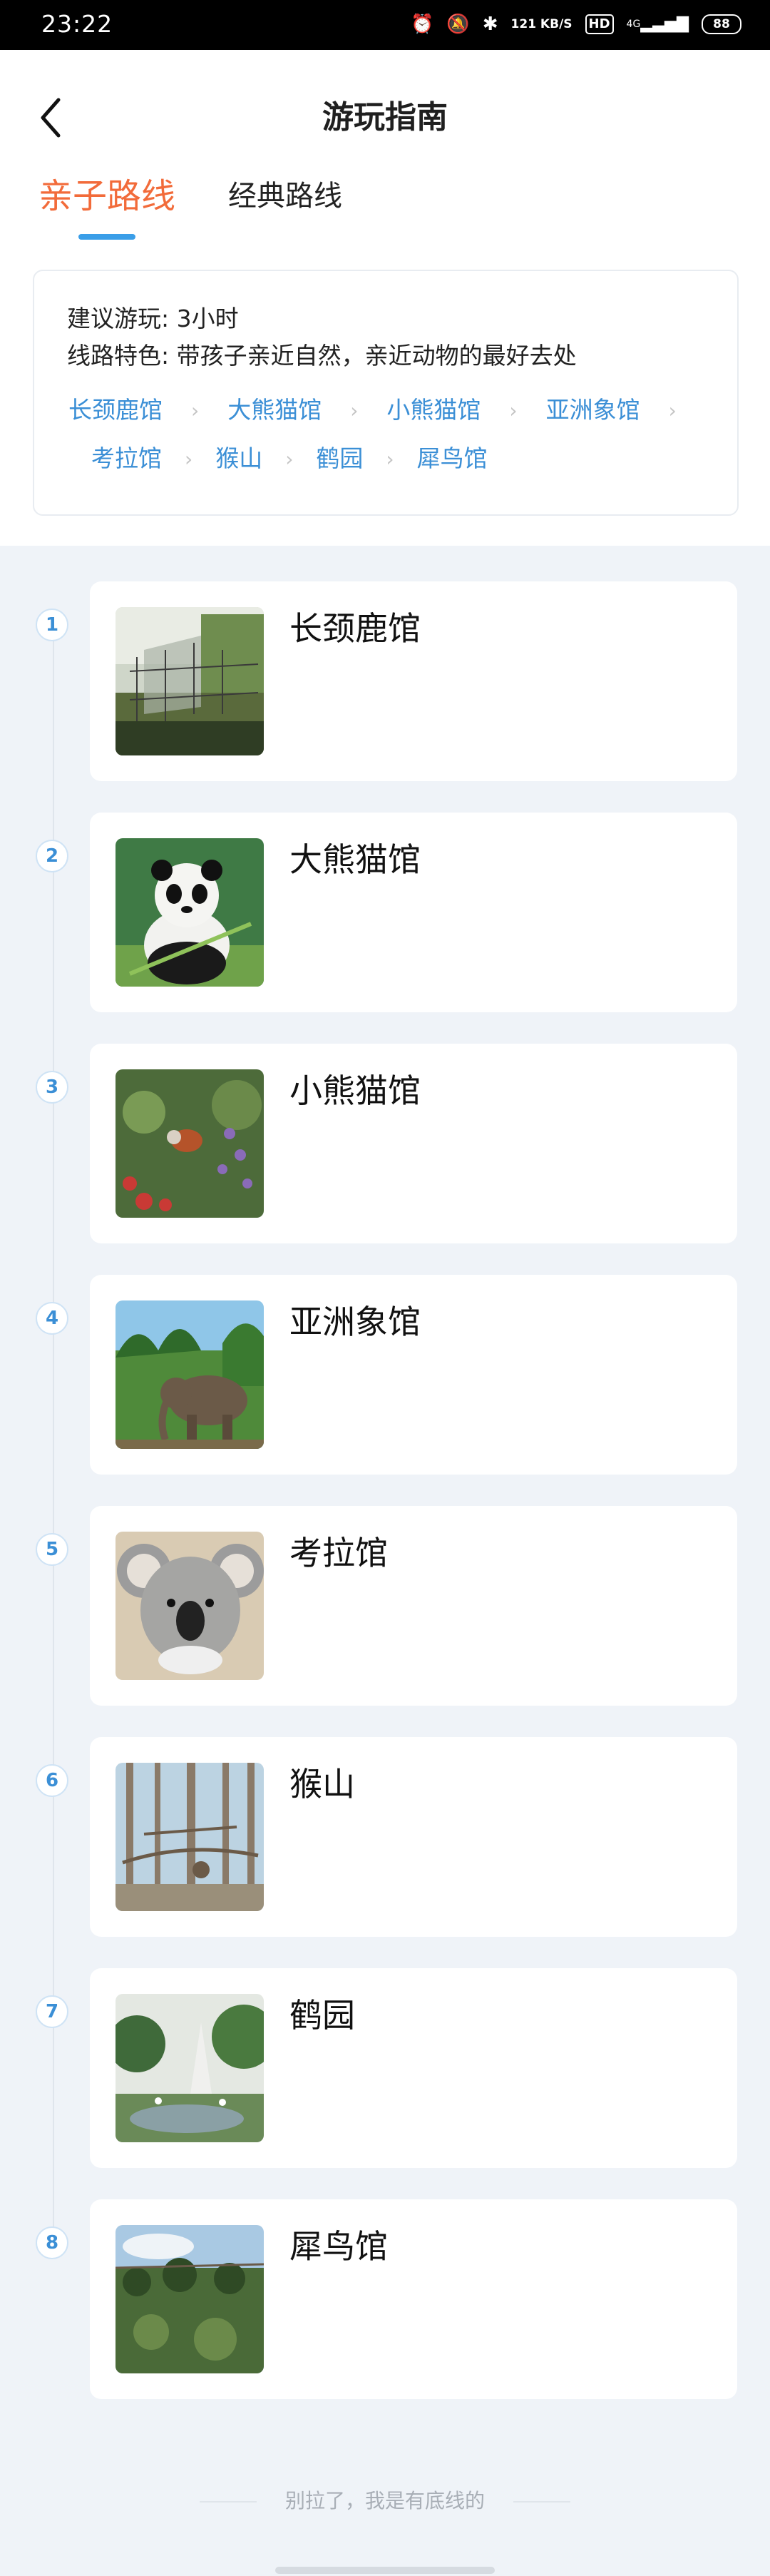 The height and width of the screenshot is (2576, 770). Describe the element at coordinates (458, 24) in the screenshot. I see `mute-icon: 🔕` at that location.